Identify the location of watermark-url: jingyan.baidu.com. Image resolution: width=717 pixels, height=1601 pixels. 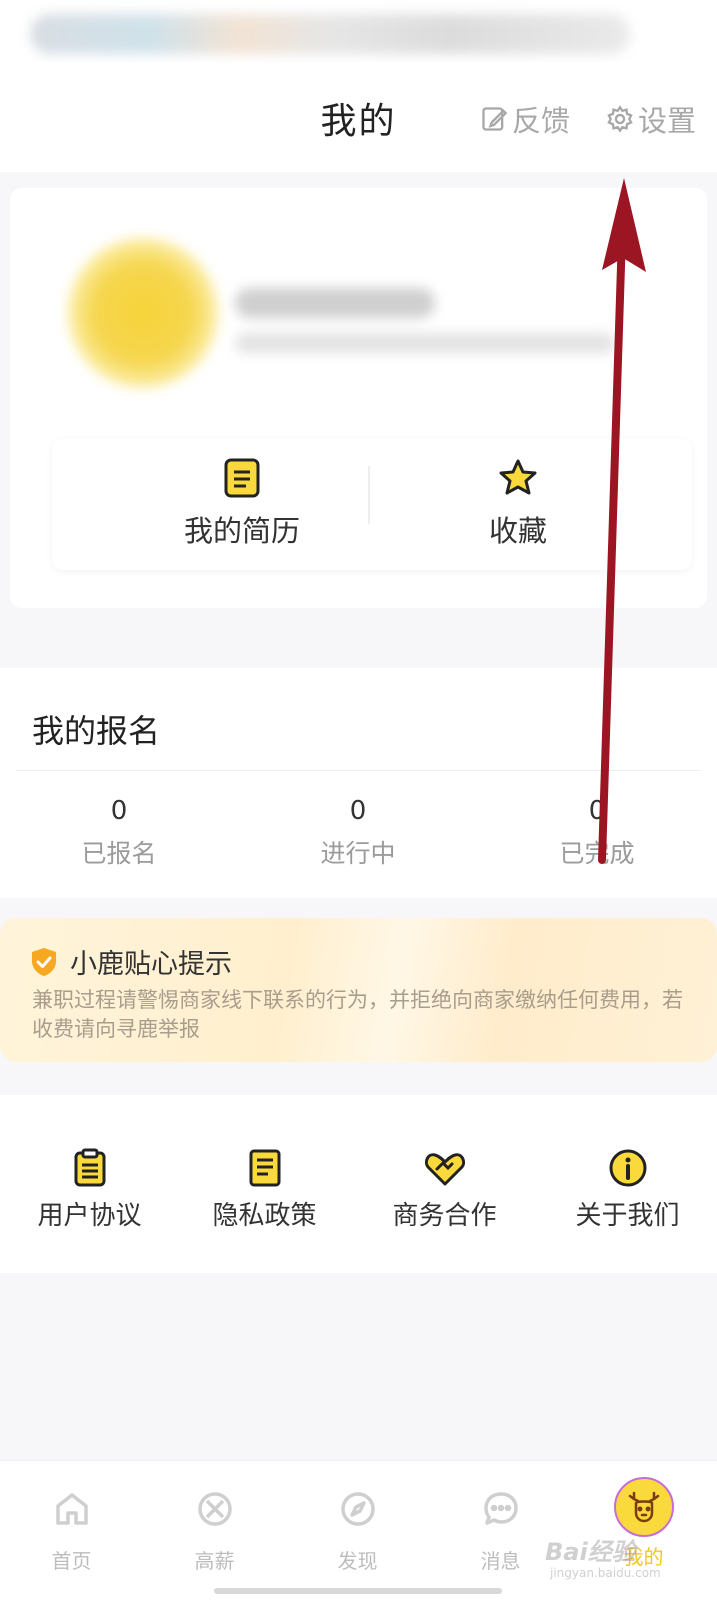
(605, 1573).